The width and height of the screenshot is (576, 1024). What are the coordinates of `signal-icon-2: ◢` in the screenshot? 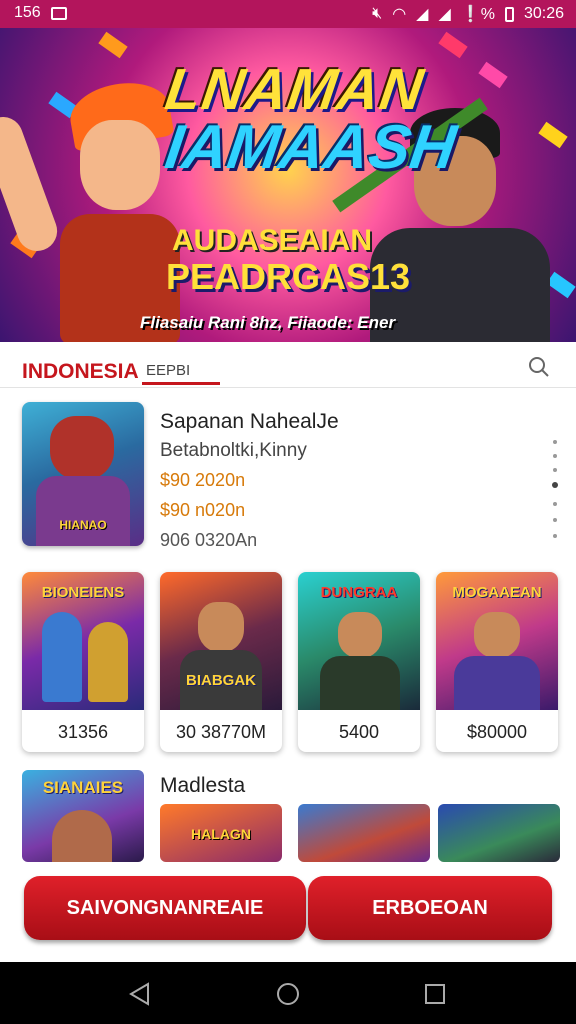 It's located at (444, 14).